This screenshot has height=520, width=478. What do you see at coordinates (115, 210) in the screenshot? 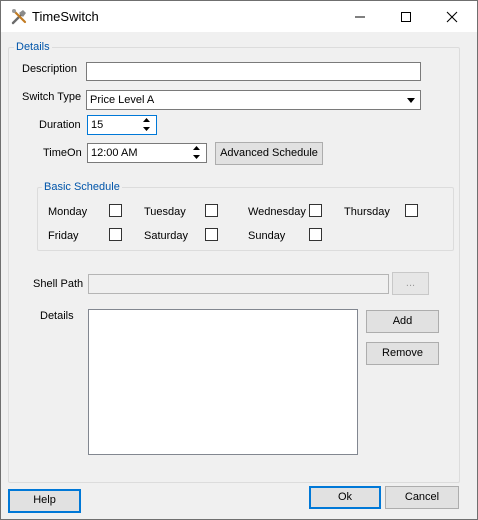
I see `monday-checkbox` at bounding box center [115, 210].